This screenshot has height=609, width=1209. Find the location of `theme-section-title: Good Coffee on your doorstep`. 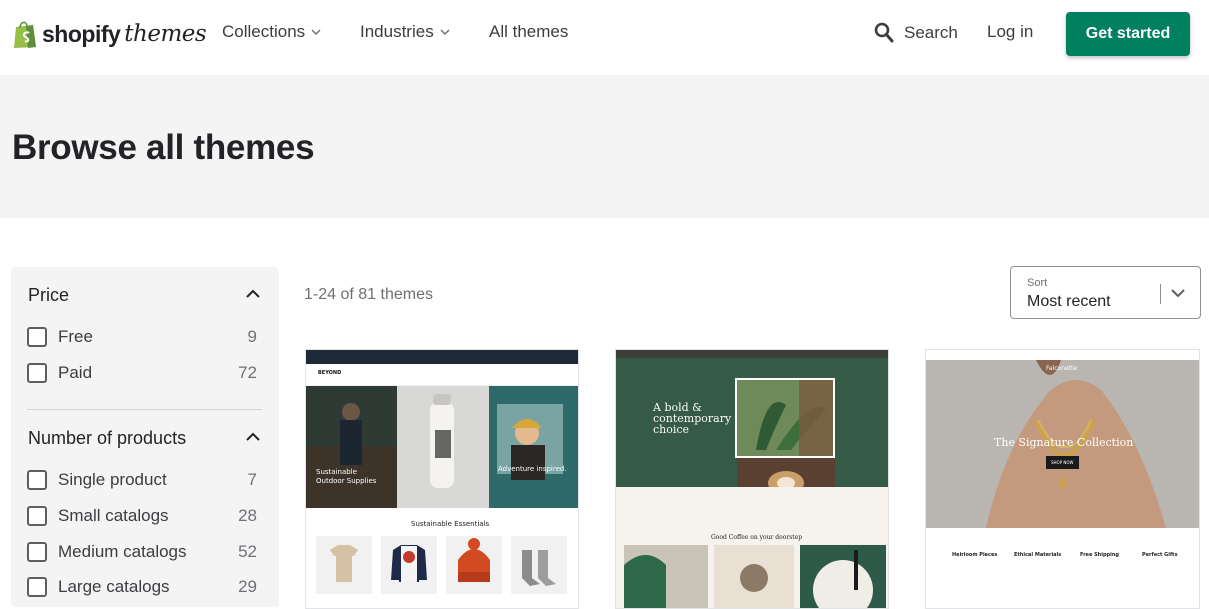

theme-section-title: Good Coffee on your doorstep is located at coordinates (757, 537).